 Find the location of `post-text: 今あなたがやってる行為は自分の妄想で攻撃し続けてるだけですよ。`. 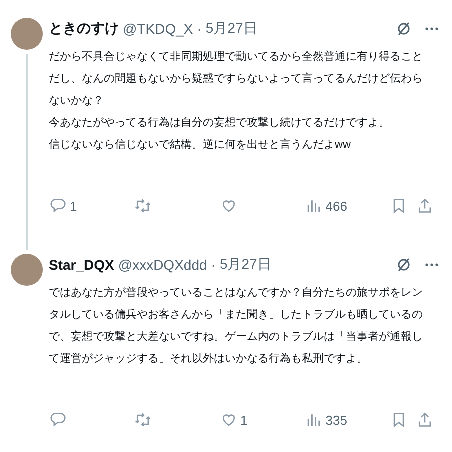

post-text: 今あなたがやってる行為は自分の妄想で攻撃し続けてるだけですよ。 is located at coordinates (220, 123).